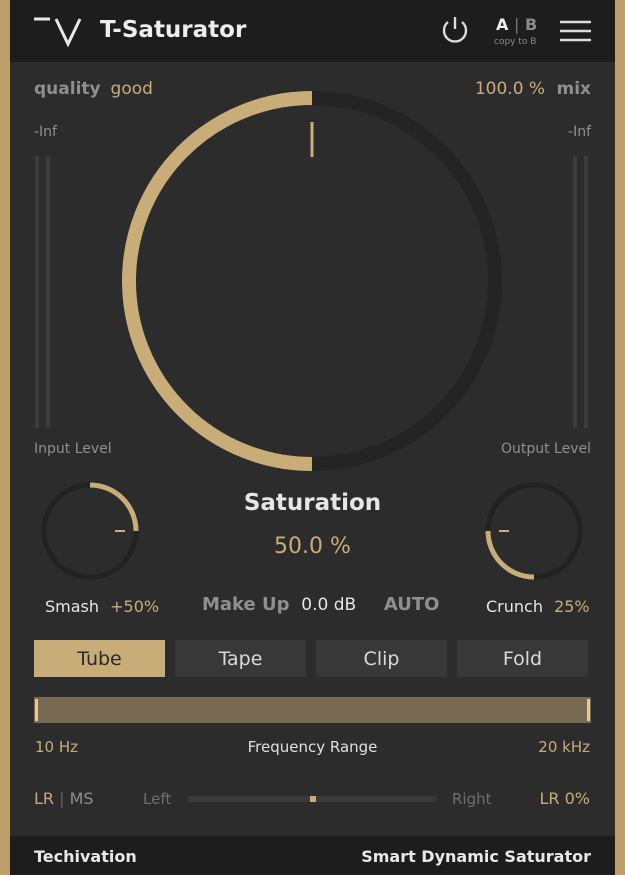  What do you see at coordinates (565, 798) in the screenshot?
I see `stereo-value: LR 0%` at bounding box center [565, 798].